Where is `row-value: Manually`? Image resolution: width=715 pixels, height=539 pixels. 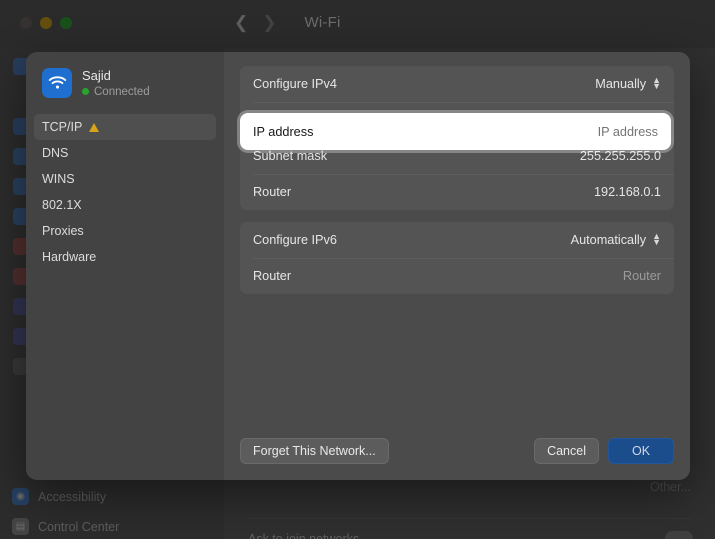 row-value: Manually is located at coordinates (621, 84).